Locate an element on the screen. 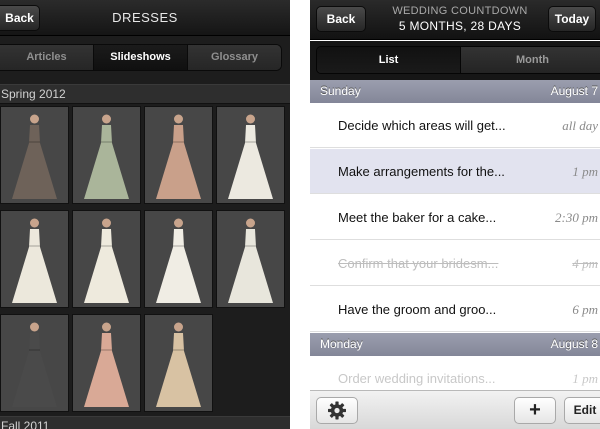  task-row-selected: Make arrangements for the... 1 pm is located at coordinates (455, 171).